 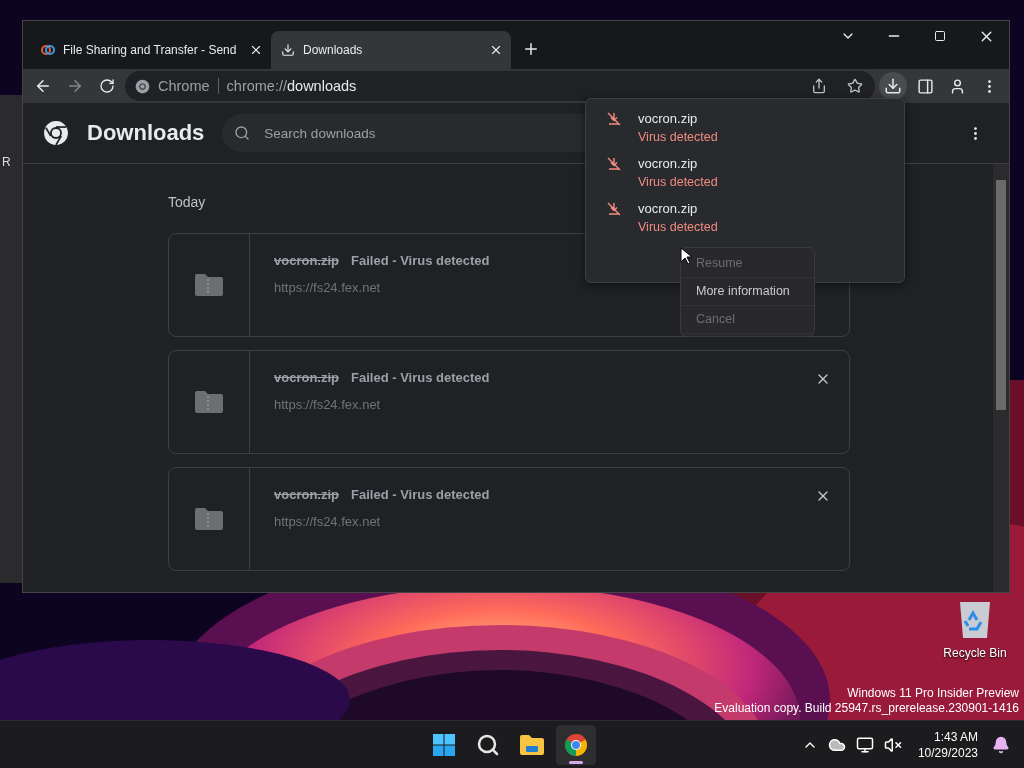 What do you see at coordinates (146, 133) in the screenshot?
I see `page-title: Downloads` at bounding box center [146, 133].